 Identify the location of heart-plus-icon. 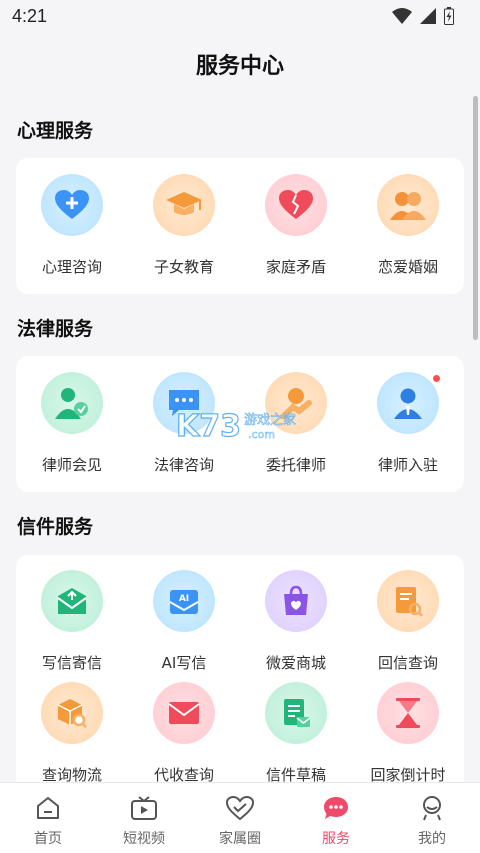
(72, 205).